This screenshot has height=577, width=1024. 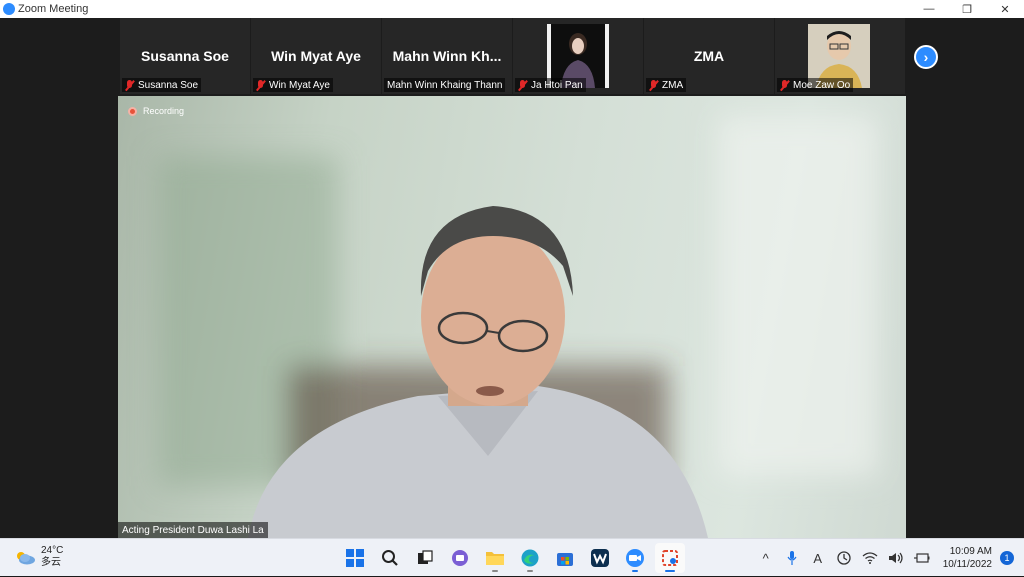 I want to click on weather-temperature: 24°C, so click(x=52, y=550).